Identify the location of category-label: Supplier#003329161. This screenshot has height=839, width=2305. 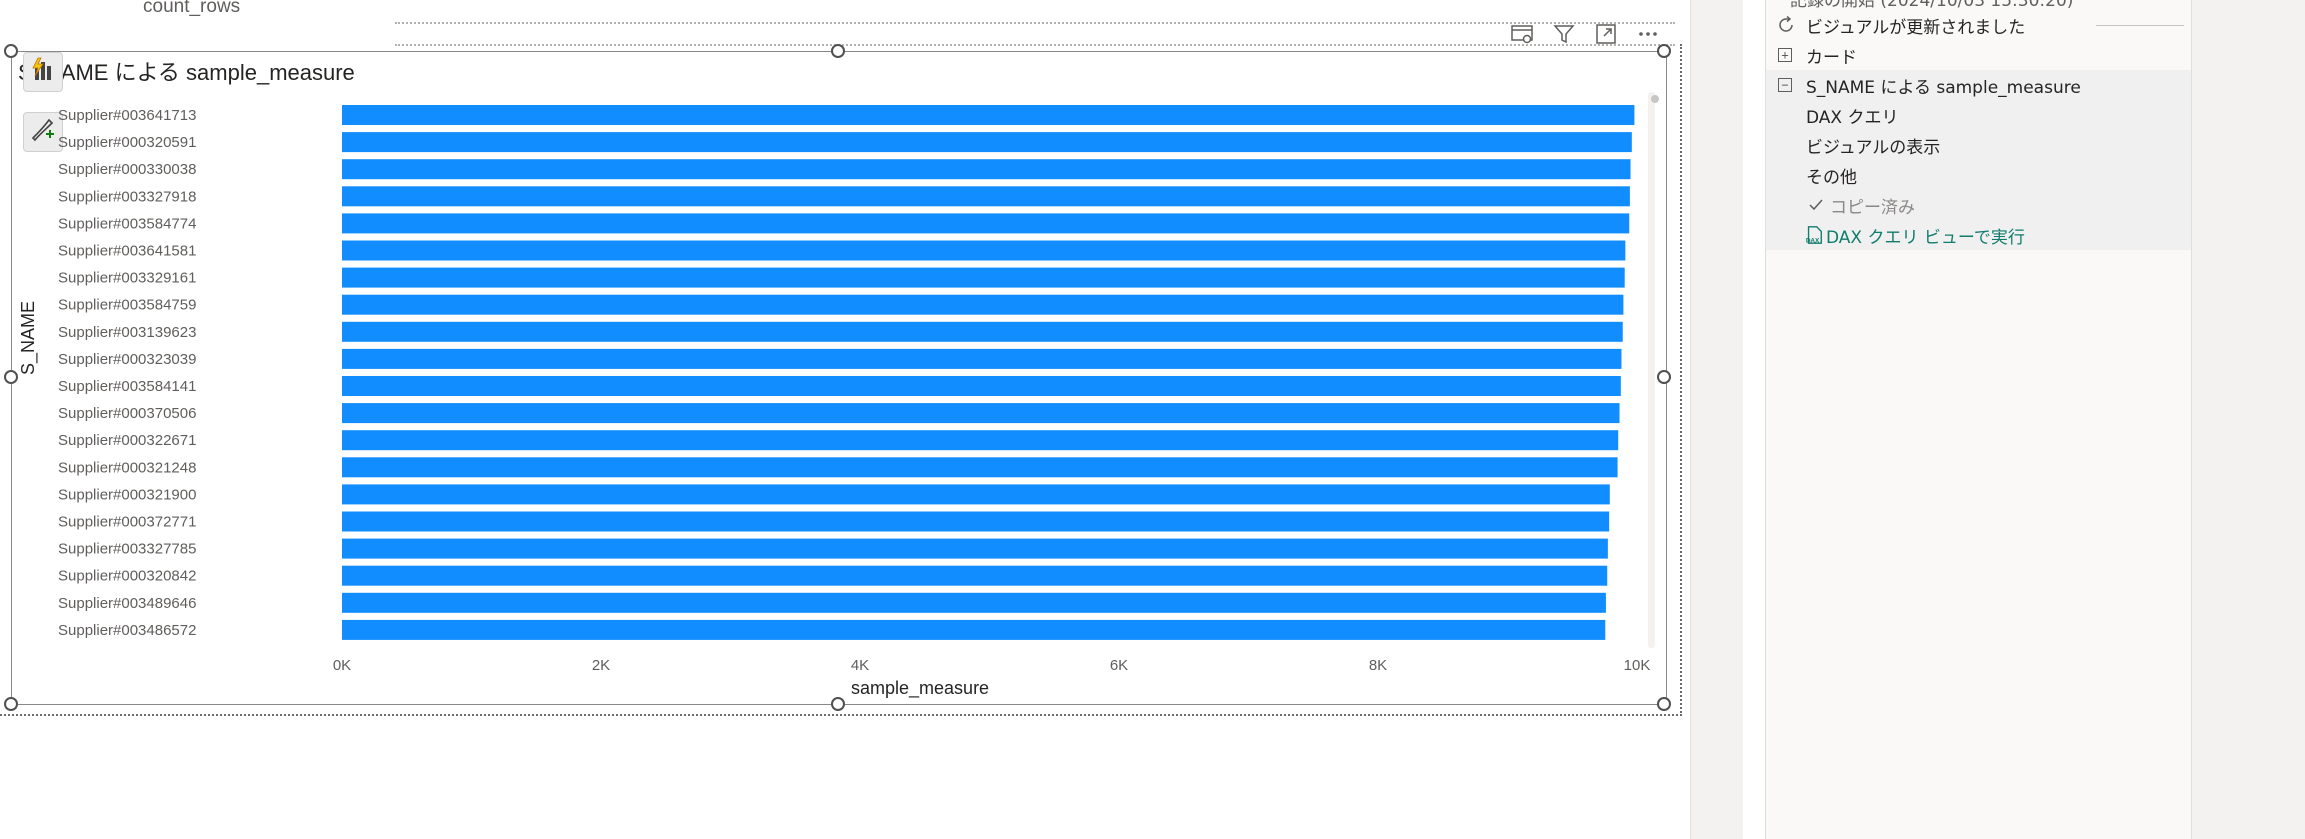
(127, 278).